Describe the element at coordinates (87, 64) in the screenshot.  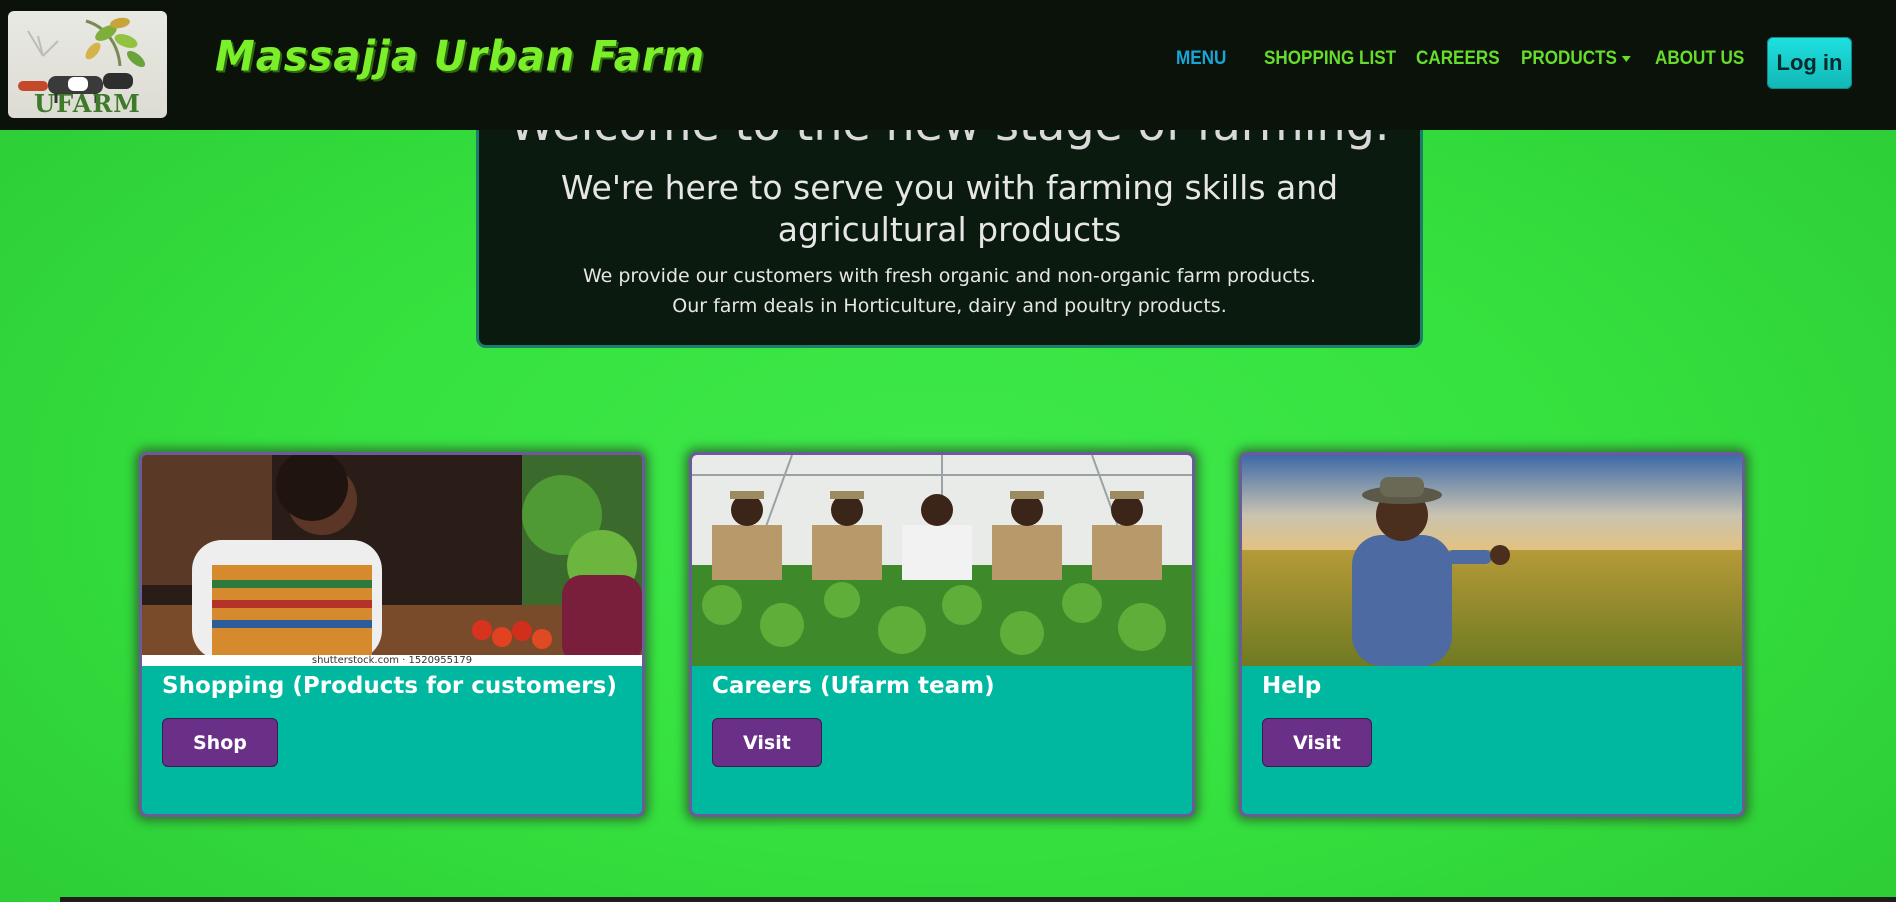
I see `ufarm-logo: UFARM` at that location.